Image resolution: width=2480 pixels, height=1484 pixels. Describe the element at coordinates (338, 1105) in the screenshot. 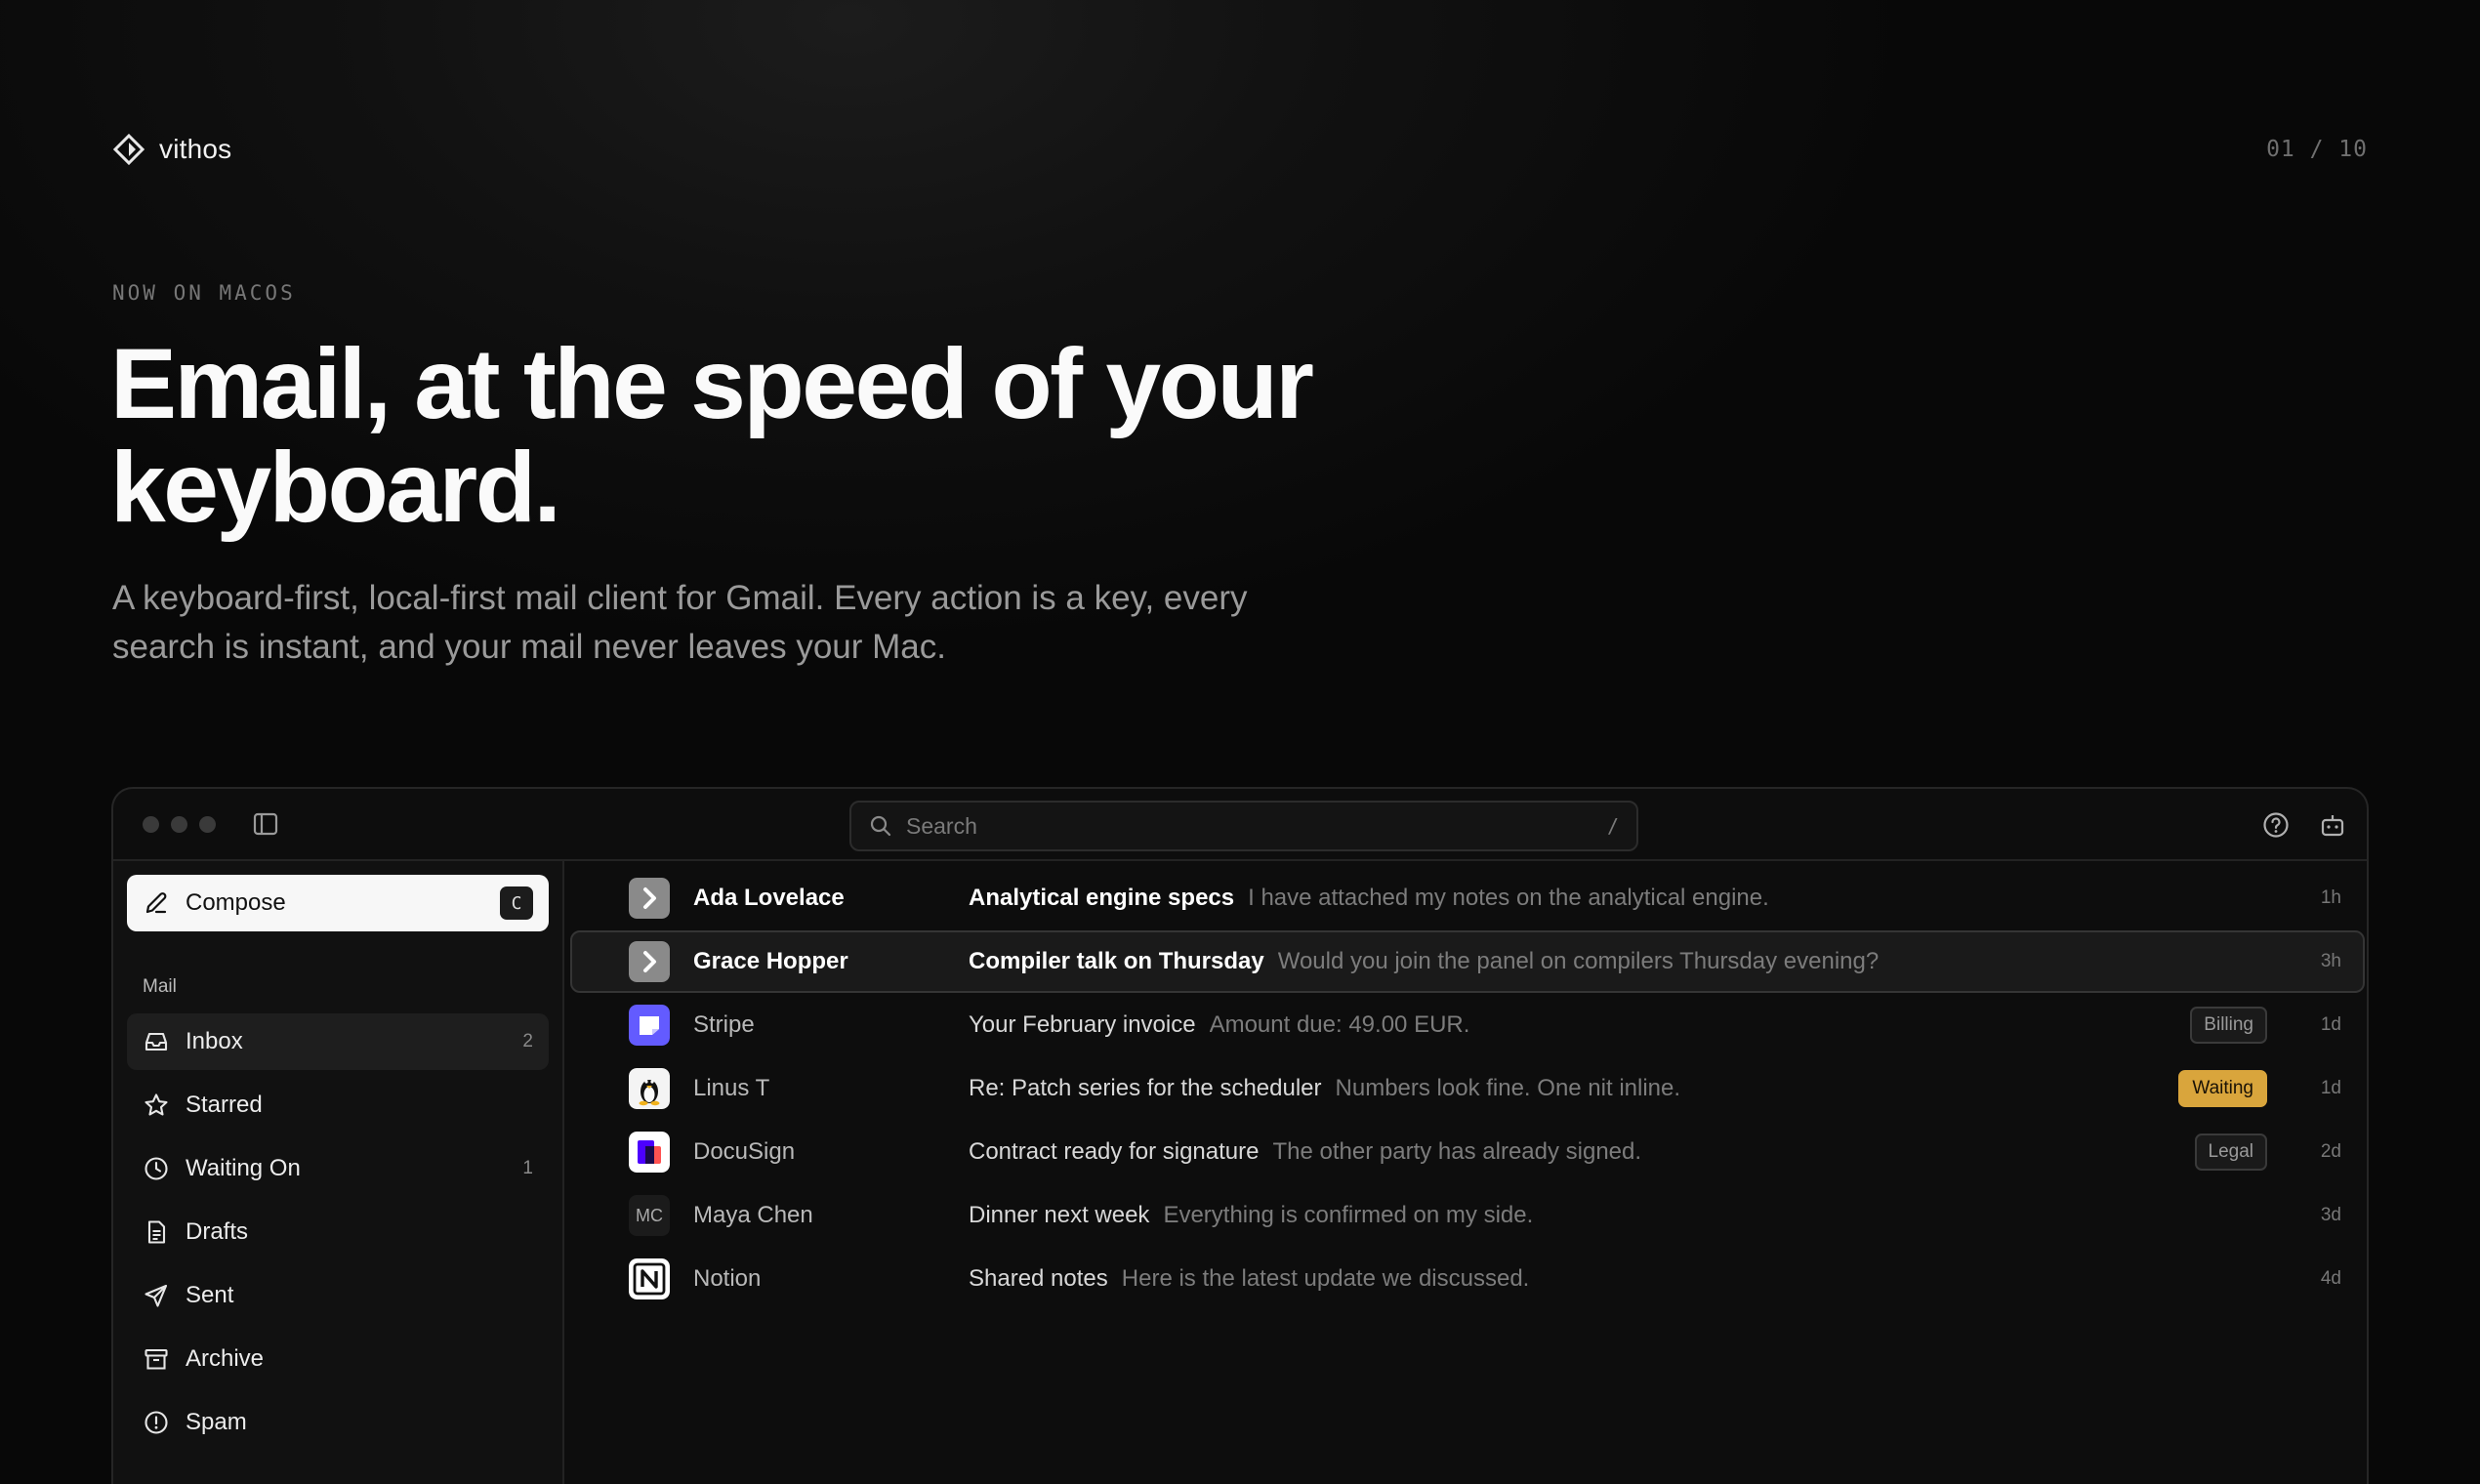

I see `sidebar-item-starred: Starred` at that location.